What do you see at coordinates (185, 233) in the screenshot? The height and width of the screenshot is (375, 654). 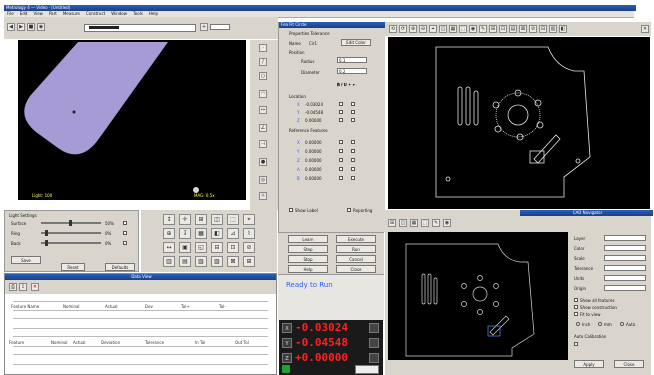 I see `drop-icon: ↧` at bounding box center [185, 233].